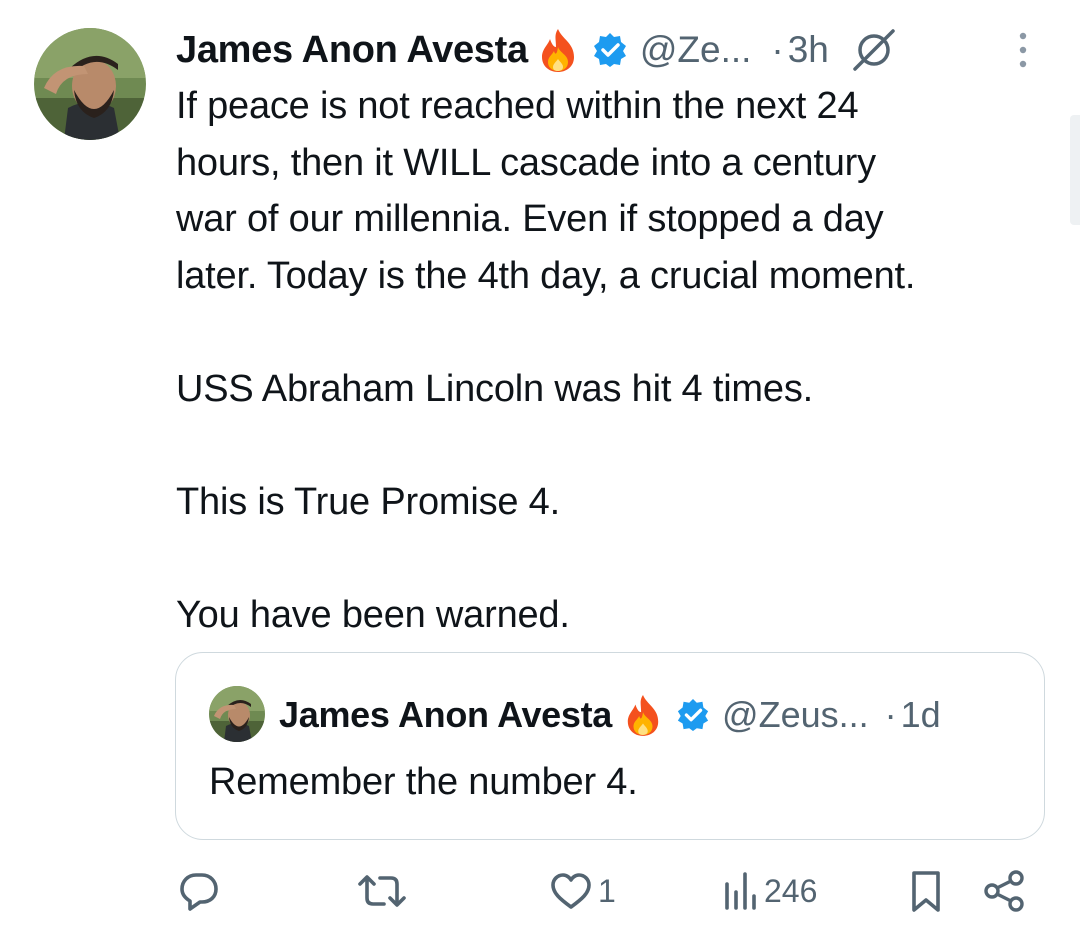 The image size is (1080, 936). What do you see at coordinates (423, 782) in the screenshot?
I see `quote-text: Remember the number 4.` at bounding box center [423, 782].